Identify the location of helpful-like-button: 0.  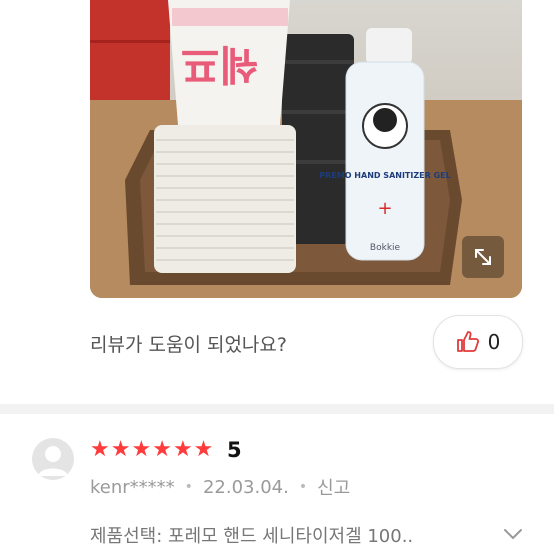
(478, 342).